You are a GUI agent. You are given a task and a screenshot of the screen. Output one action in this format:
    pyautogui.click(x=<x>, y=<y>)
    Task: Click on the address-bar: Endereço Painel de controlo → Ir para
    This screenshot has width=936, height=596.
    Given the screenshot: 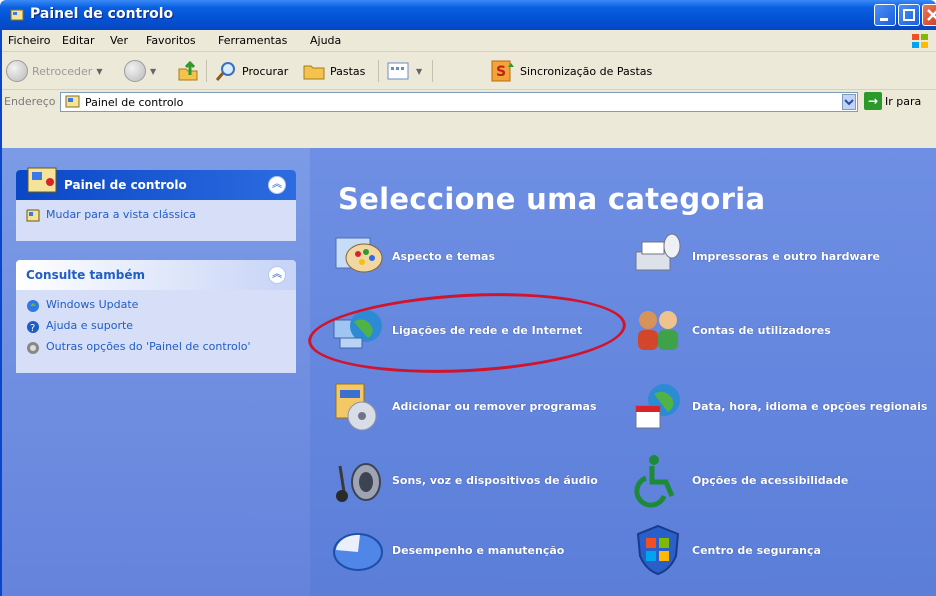 What is the action you would take?
    pyautogui.click(x=468, y=119)
    